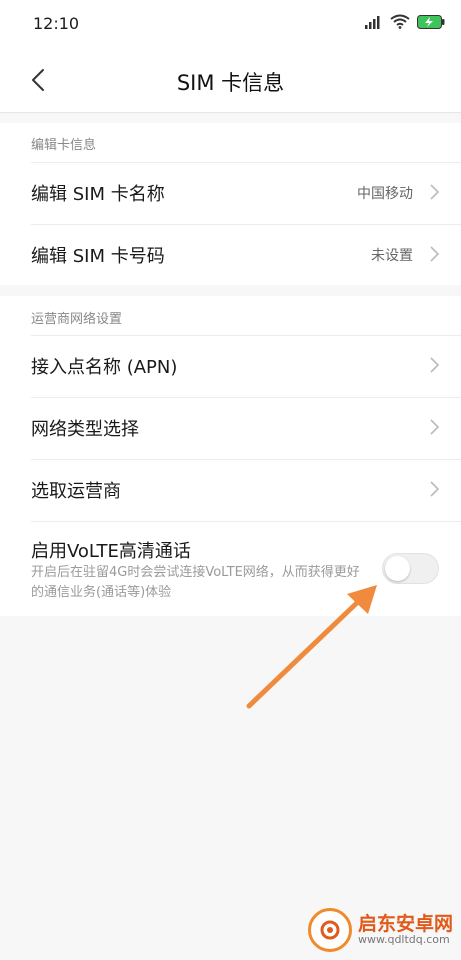 The image size is (461, 960). What do you see at coordinates (230, 427) in the screenshot?
I see `row-network-type: 网络类型选择` at bounding box center [230, 427].